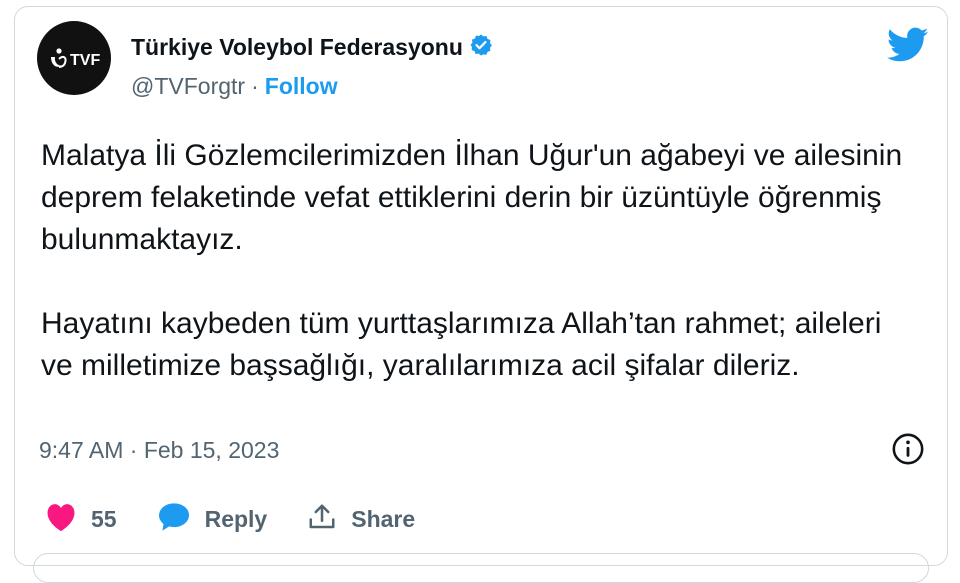 The width and height of the screenshot is (960, 583). I want to click on display-name: Türkiye Voleybol Federasyonu, so click(297, 47).